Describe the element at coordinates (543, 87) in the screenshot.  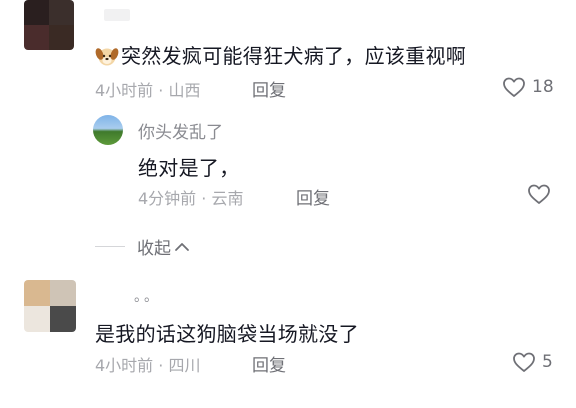
I see `like-count: 18` at that location.